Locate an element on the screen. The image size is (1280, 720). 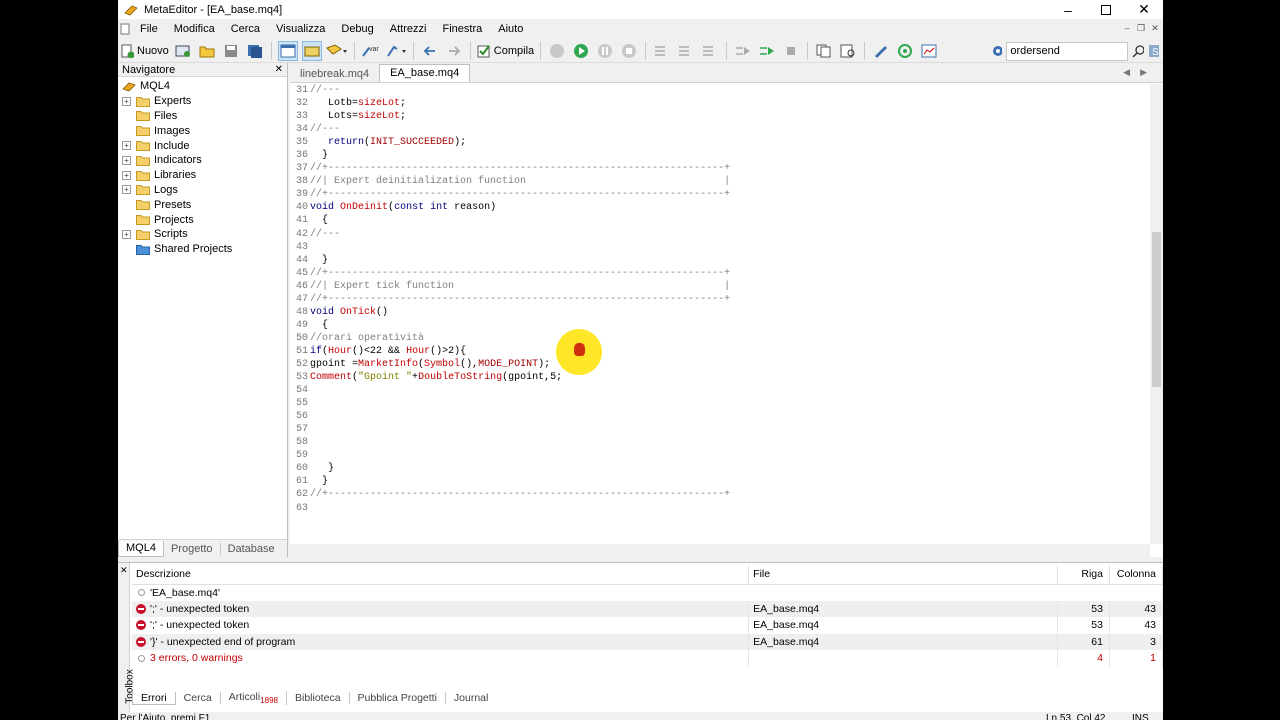
code-line: 42//--- is located at coordinates (720, 234).